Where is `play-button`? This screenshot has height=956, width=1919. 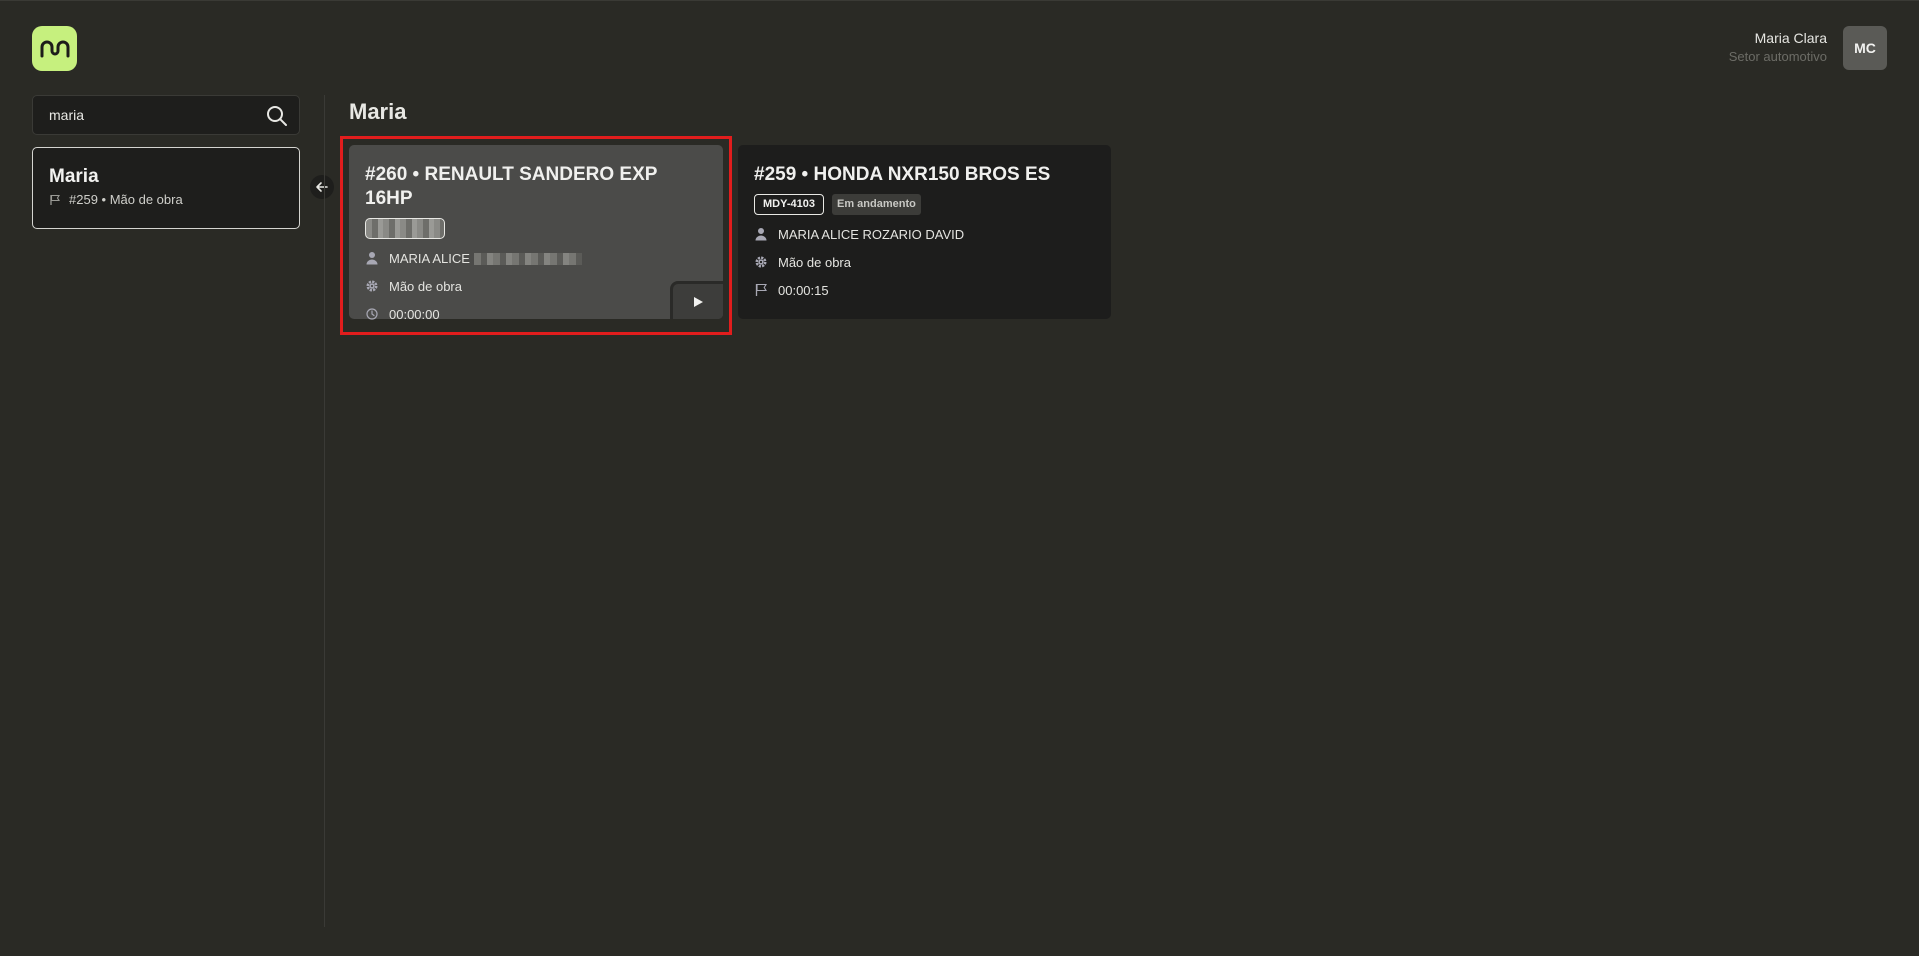
play-button is located at coordinates (696, 300).